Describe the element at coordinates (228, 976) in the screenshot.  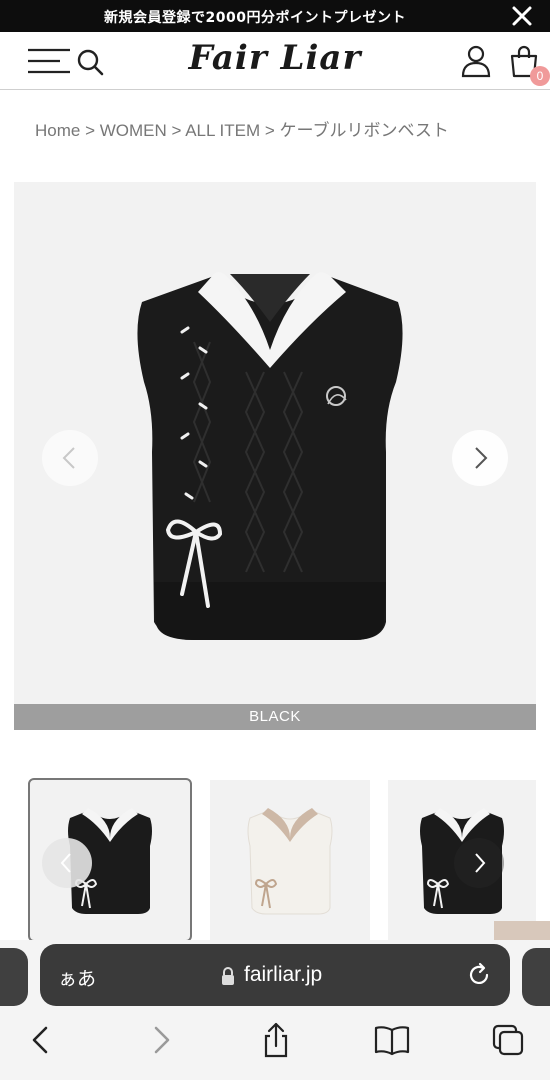
I see `lock-icon` at that location.